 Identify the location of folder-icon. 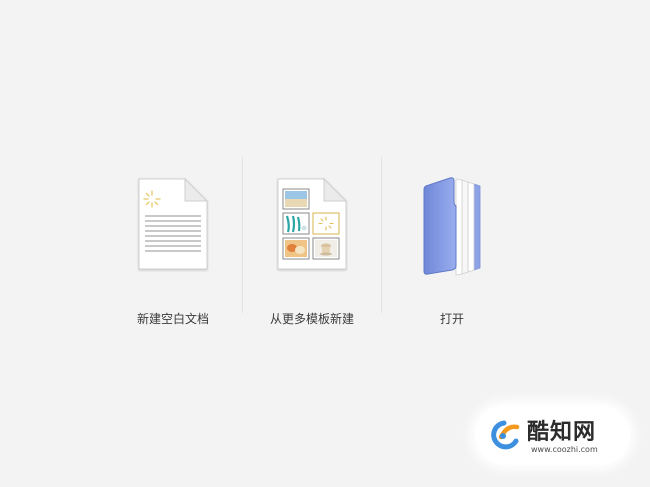
(452, 226).